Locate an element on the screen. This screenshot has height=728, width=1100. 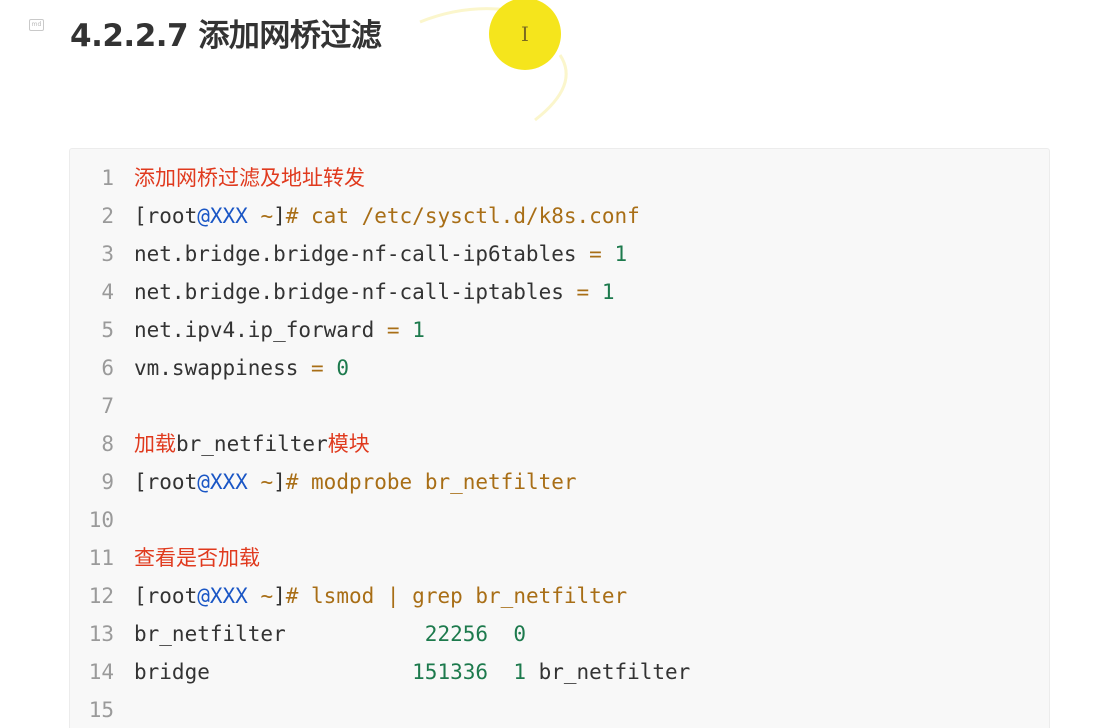
line-number: 5 is located at coordinates (107, 330).